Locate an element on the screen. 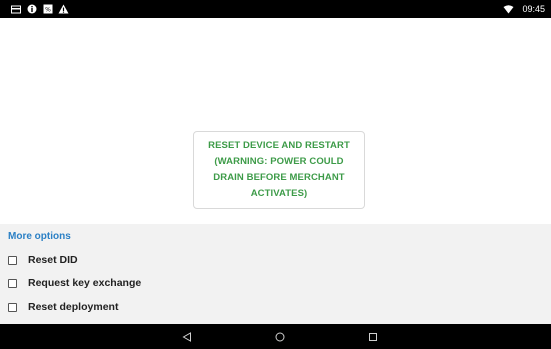 This screenshot has height=349, width=551. option-reset-did: Reset DID is located at coordinates (43, 260).